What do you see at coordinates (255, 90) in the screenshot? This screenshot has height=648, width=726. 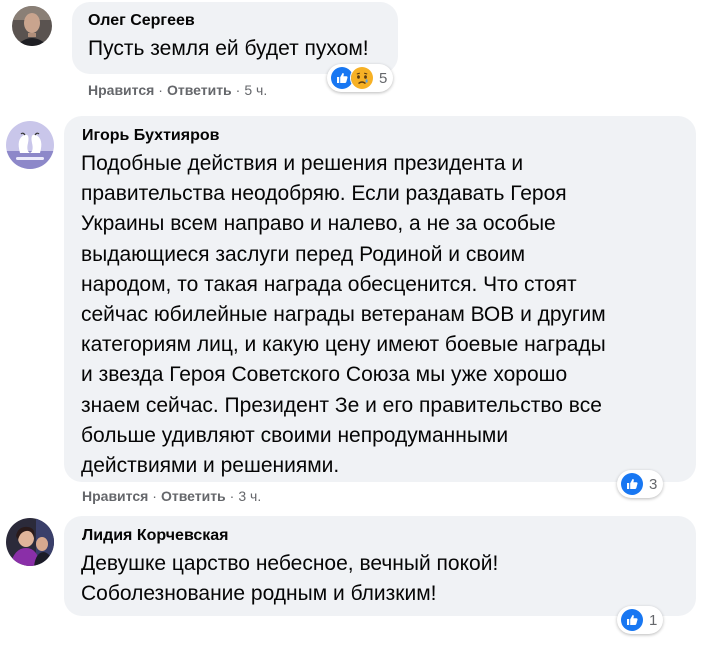 I see `comment-timestamp: 5 ч.` at bounding box center [255, 90].